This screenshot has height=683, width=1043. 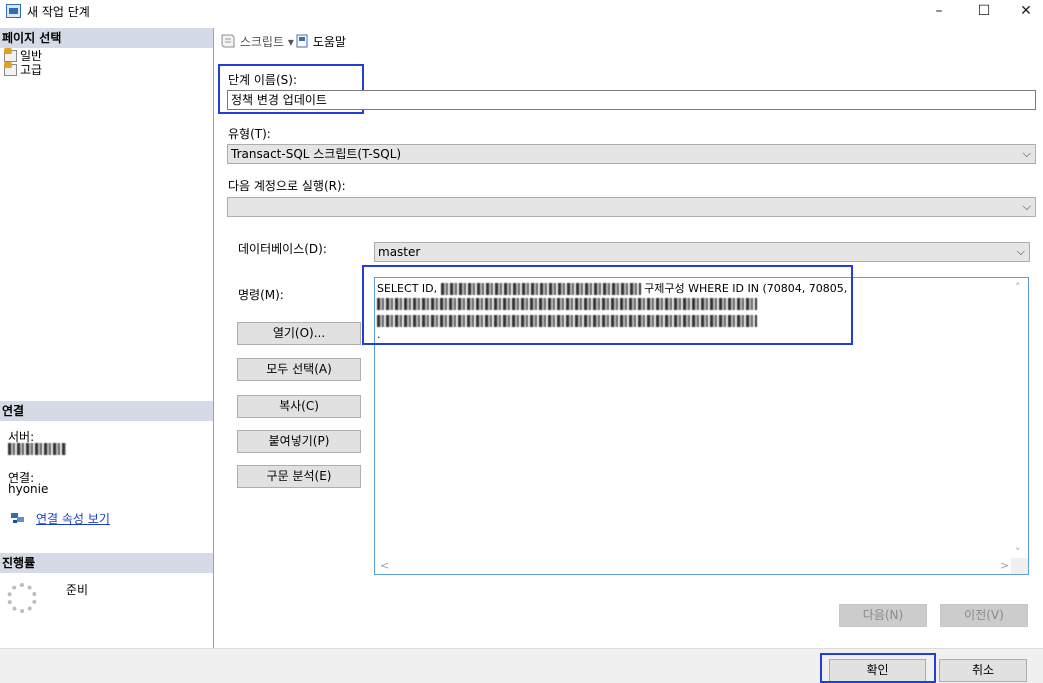 I want to click on step-name-label: 단계 이름(S):, so click(x=262, y=80).